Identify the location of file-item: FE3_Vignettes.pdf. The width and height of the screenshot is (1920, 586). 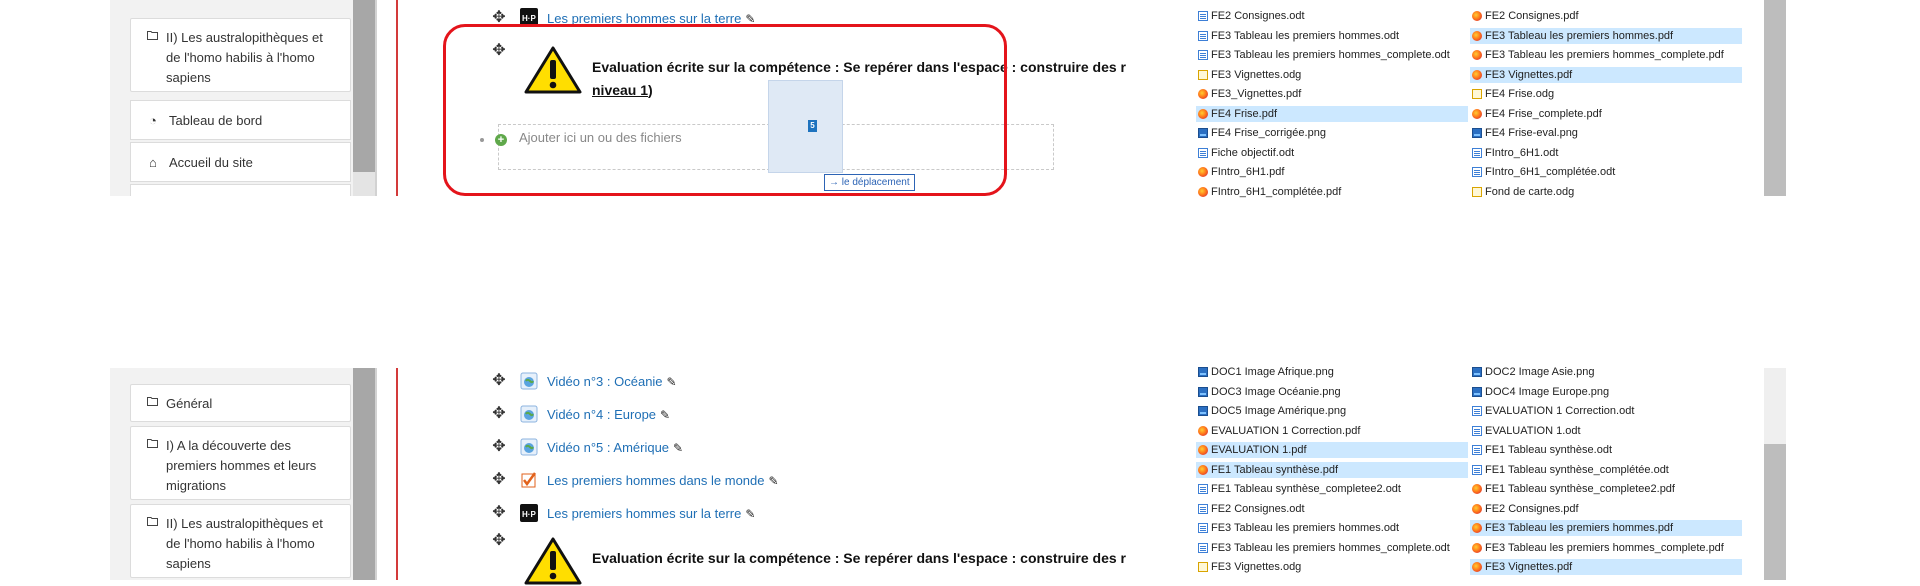
(1332, 94).